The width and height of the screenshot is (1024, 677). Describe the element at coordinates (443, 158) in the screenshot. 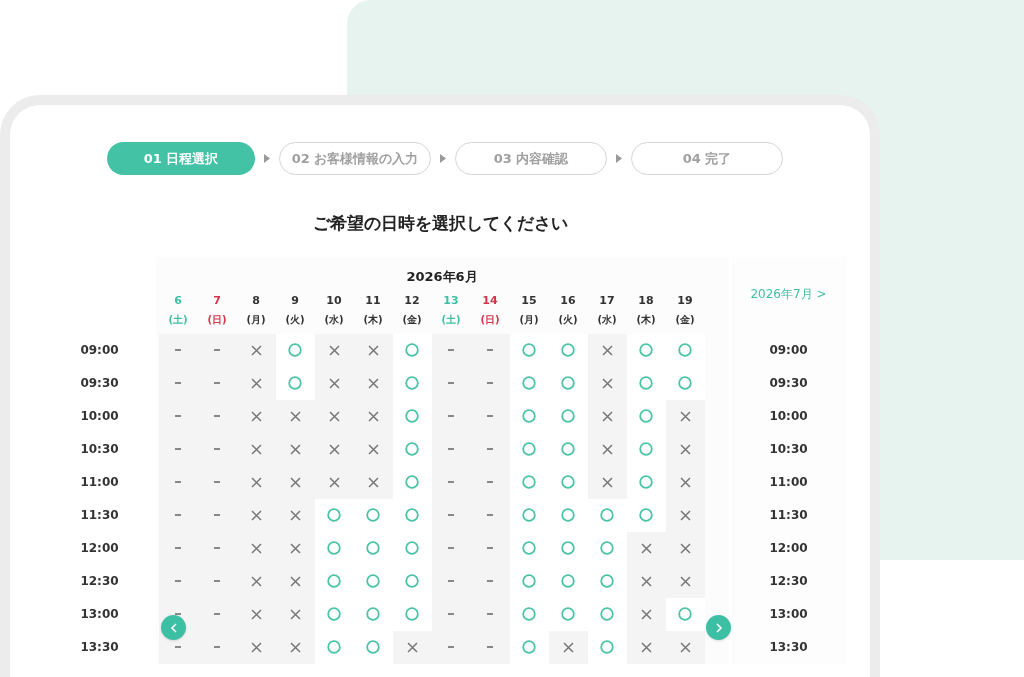

I see `triangle-icon` at that location.